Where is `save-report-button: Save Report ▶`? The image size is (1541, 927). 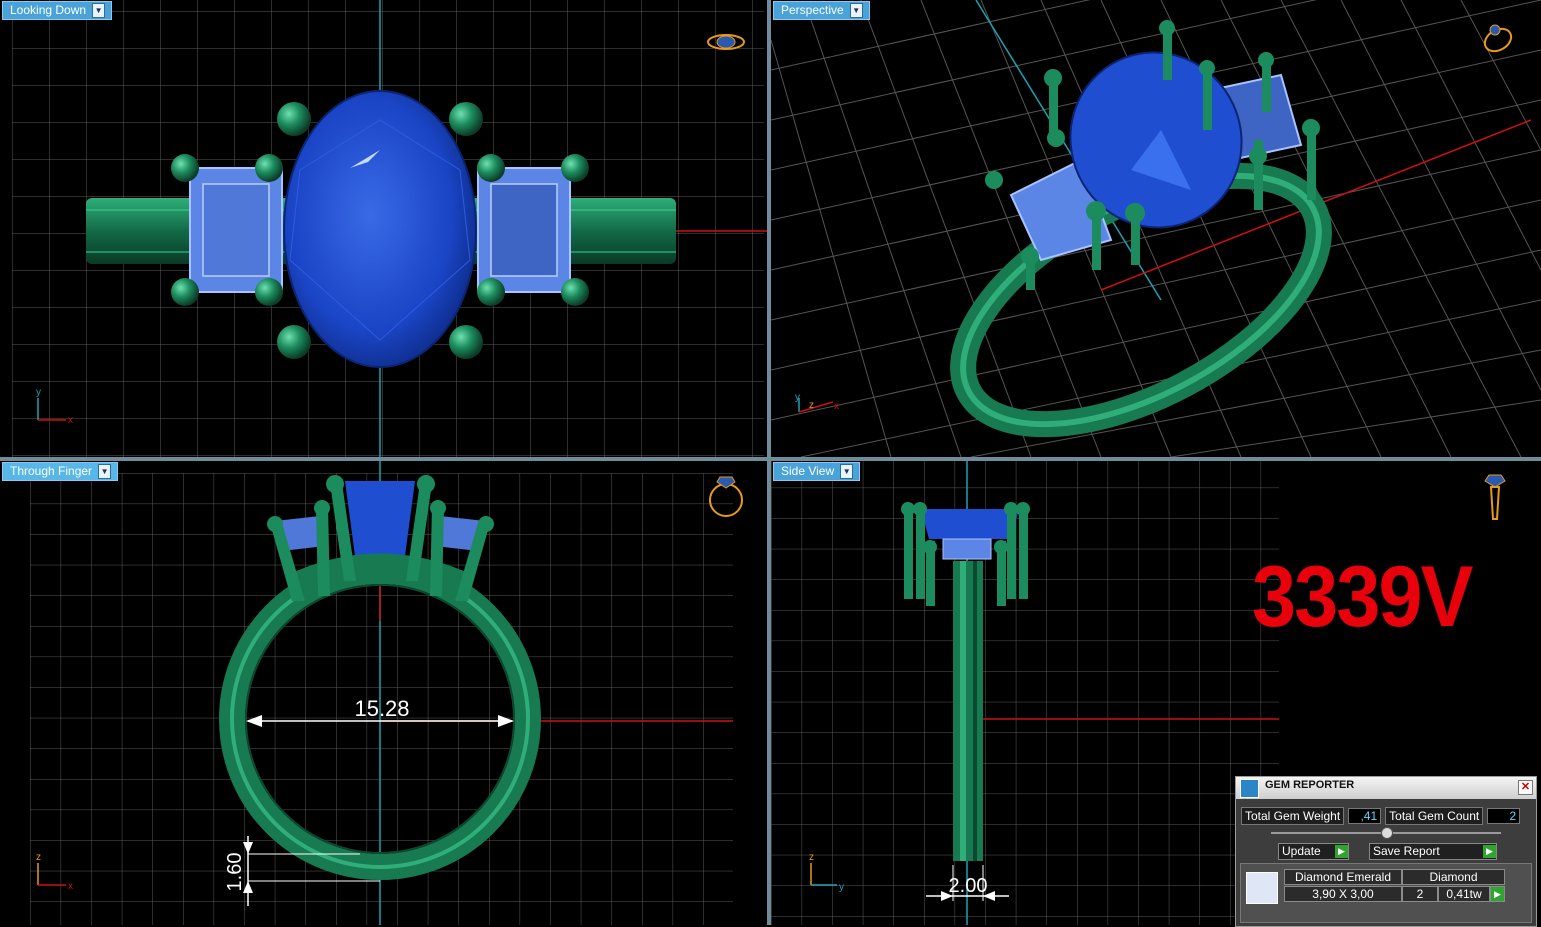 save-report-button: Save Report ▶ is located at coordinates (1433, 851).